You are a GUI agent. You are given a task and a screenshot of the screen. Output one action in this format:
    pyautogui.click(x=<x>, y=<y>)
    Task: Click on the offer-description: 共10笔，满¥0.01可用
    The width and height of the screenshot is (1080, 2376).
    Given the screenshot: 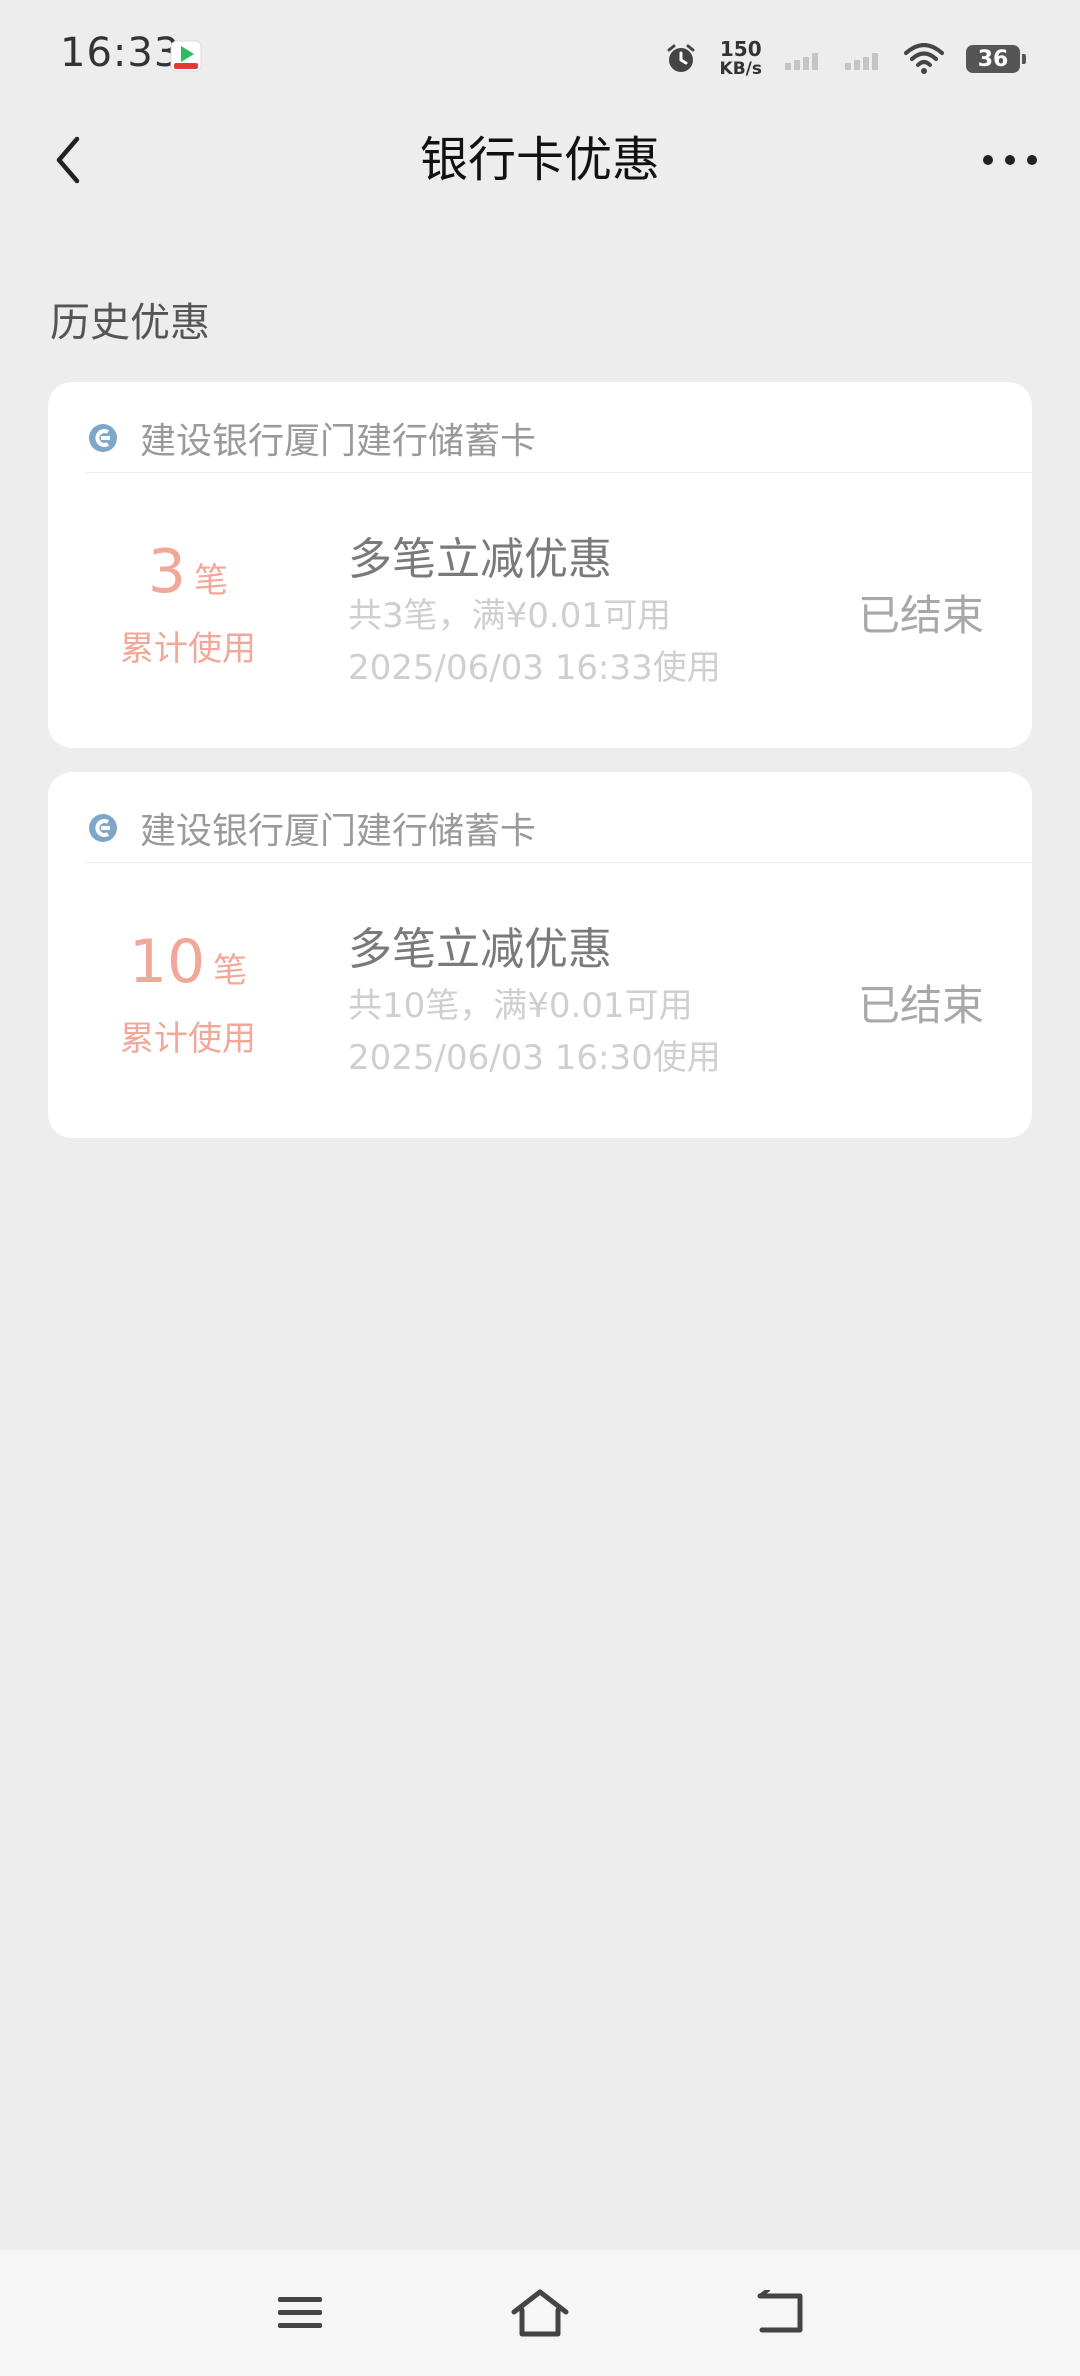 What is the action you would take?
    pyautogui.click(x=520, y=1006)
    